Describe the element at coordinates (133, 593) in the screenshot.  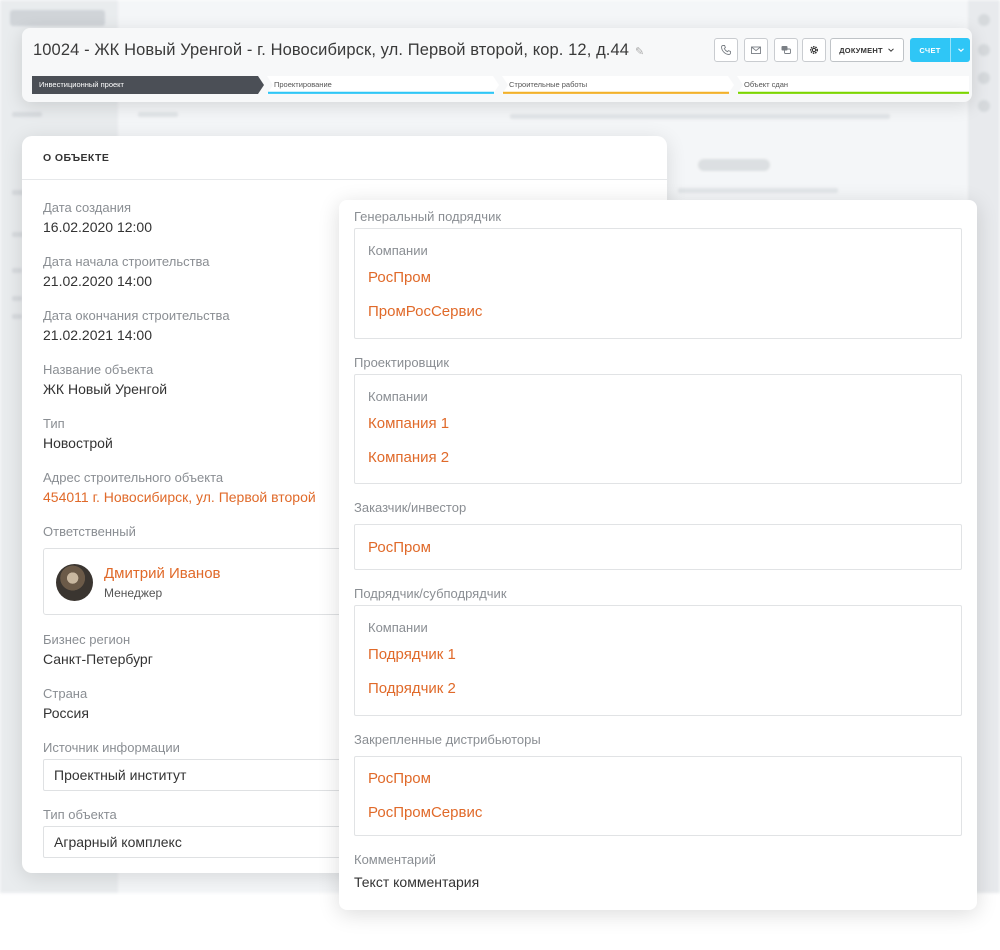
I see `responsible-role: Менеджер` at that location.